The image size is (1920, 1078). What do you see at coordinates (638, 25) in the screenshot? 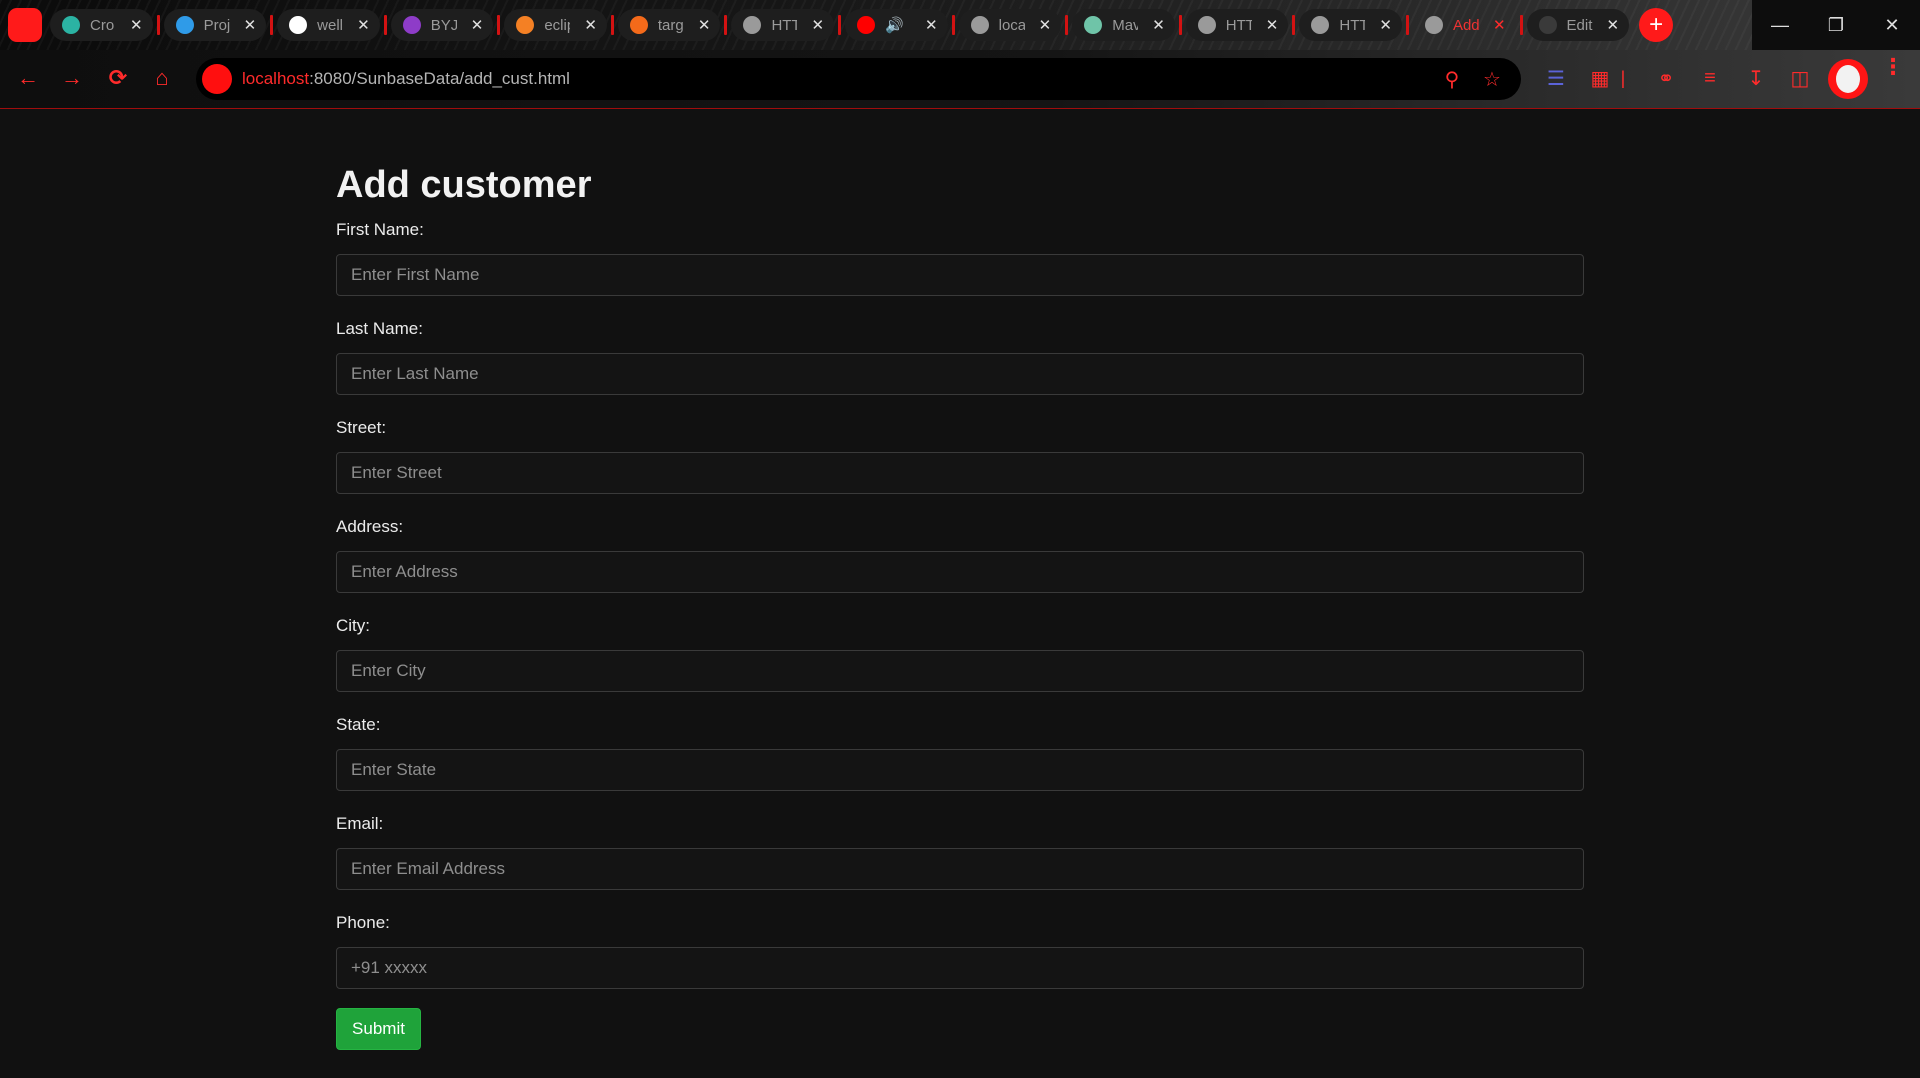
I see `brave-icon` at bounding box center [638, 25].